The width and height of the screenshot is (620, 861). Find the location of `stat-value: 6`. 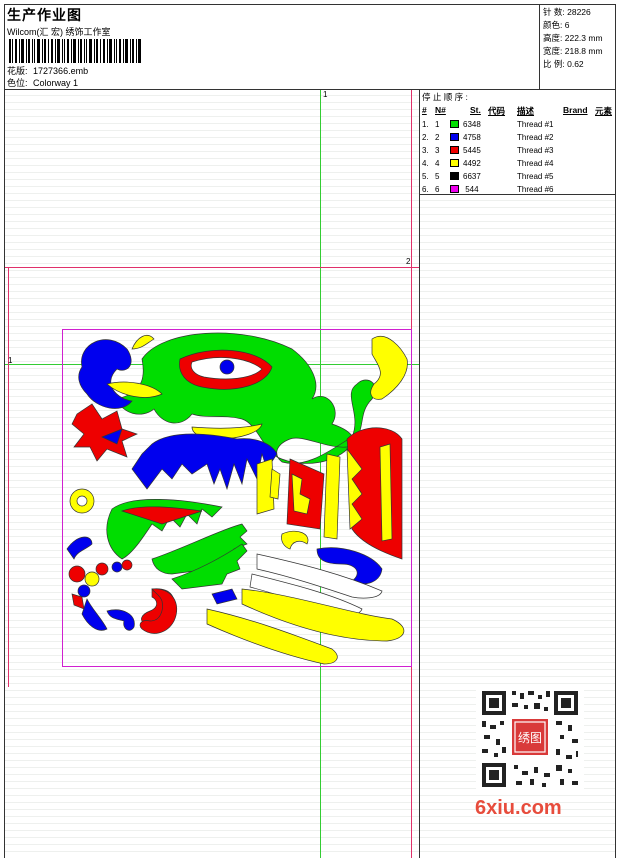

stat-value: 6 is located at coordinates (567, 25).